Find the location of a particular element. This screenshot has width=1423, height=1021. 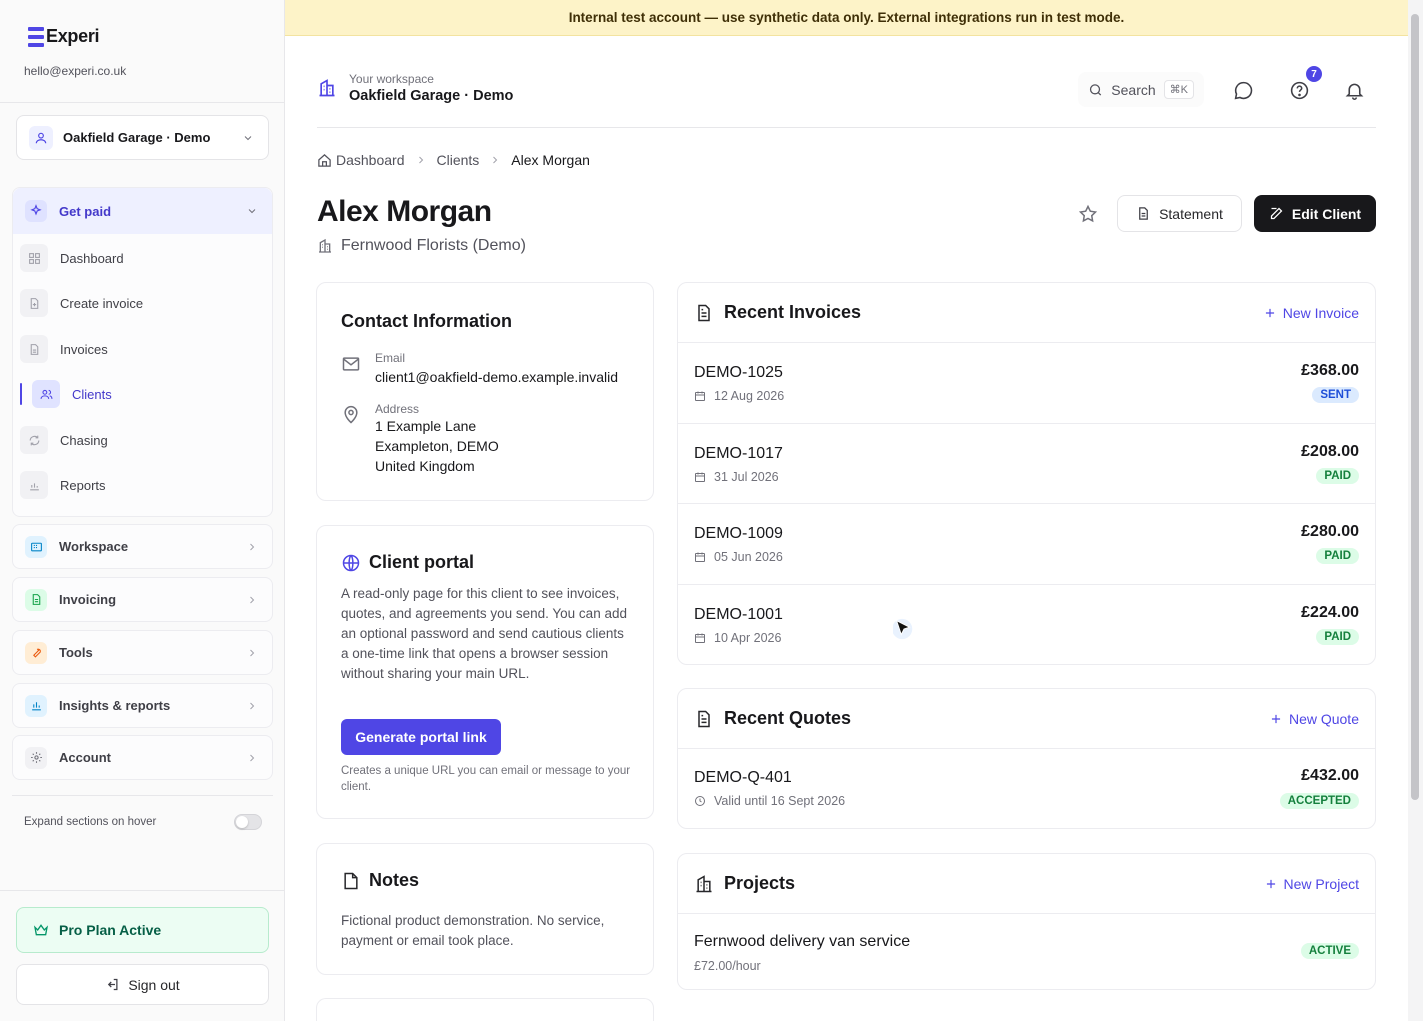

invoice-date-text: 12 Aug 2026 is located at coordinates (749, 396).